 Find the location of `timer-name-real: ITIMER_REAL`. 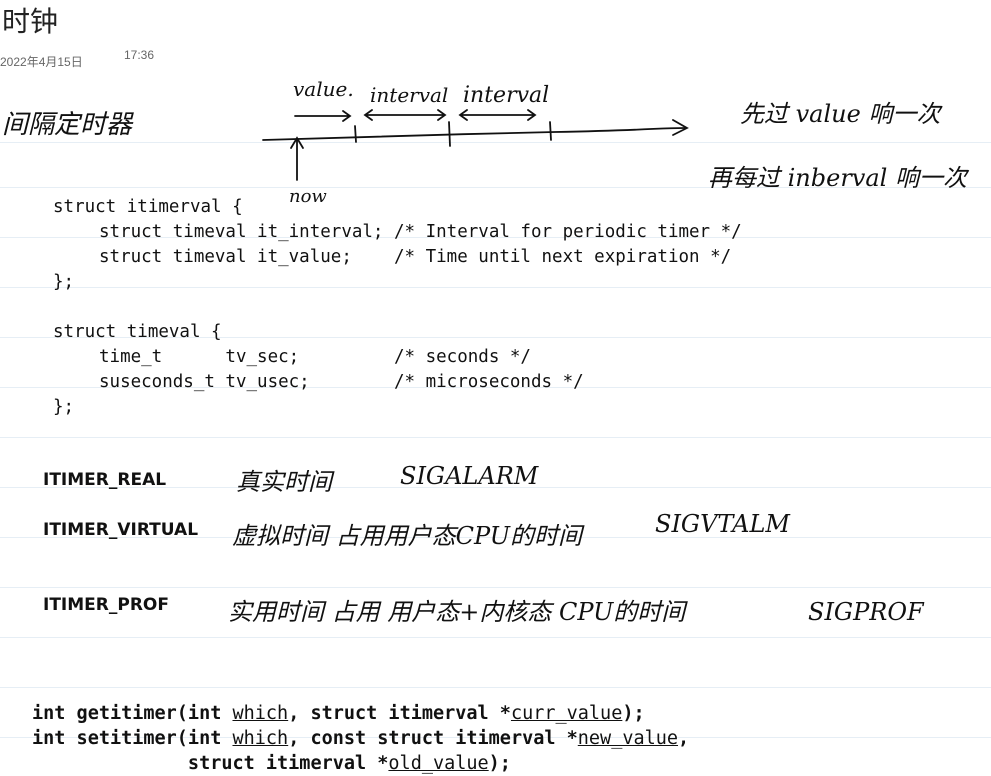

timer-name-real: ITIMER_REAL is located at coordinates (105, 480).